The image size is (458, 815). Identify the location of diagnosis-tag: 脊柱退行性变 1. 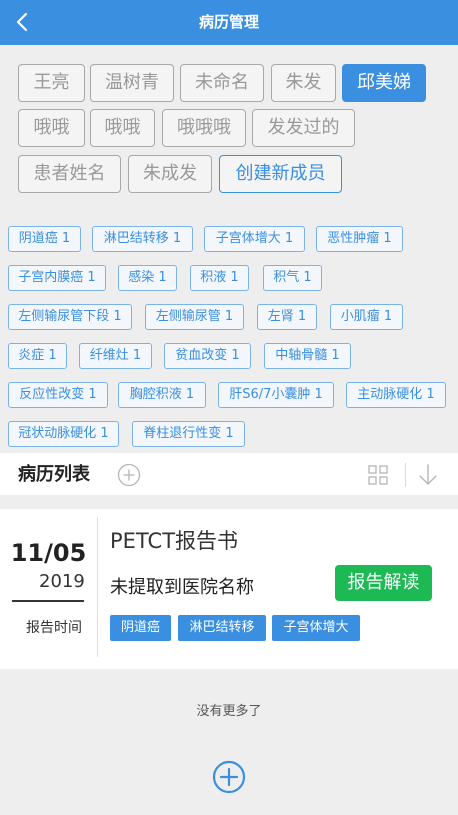
(188, 434).